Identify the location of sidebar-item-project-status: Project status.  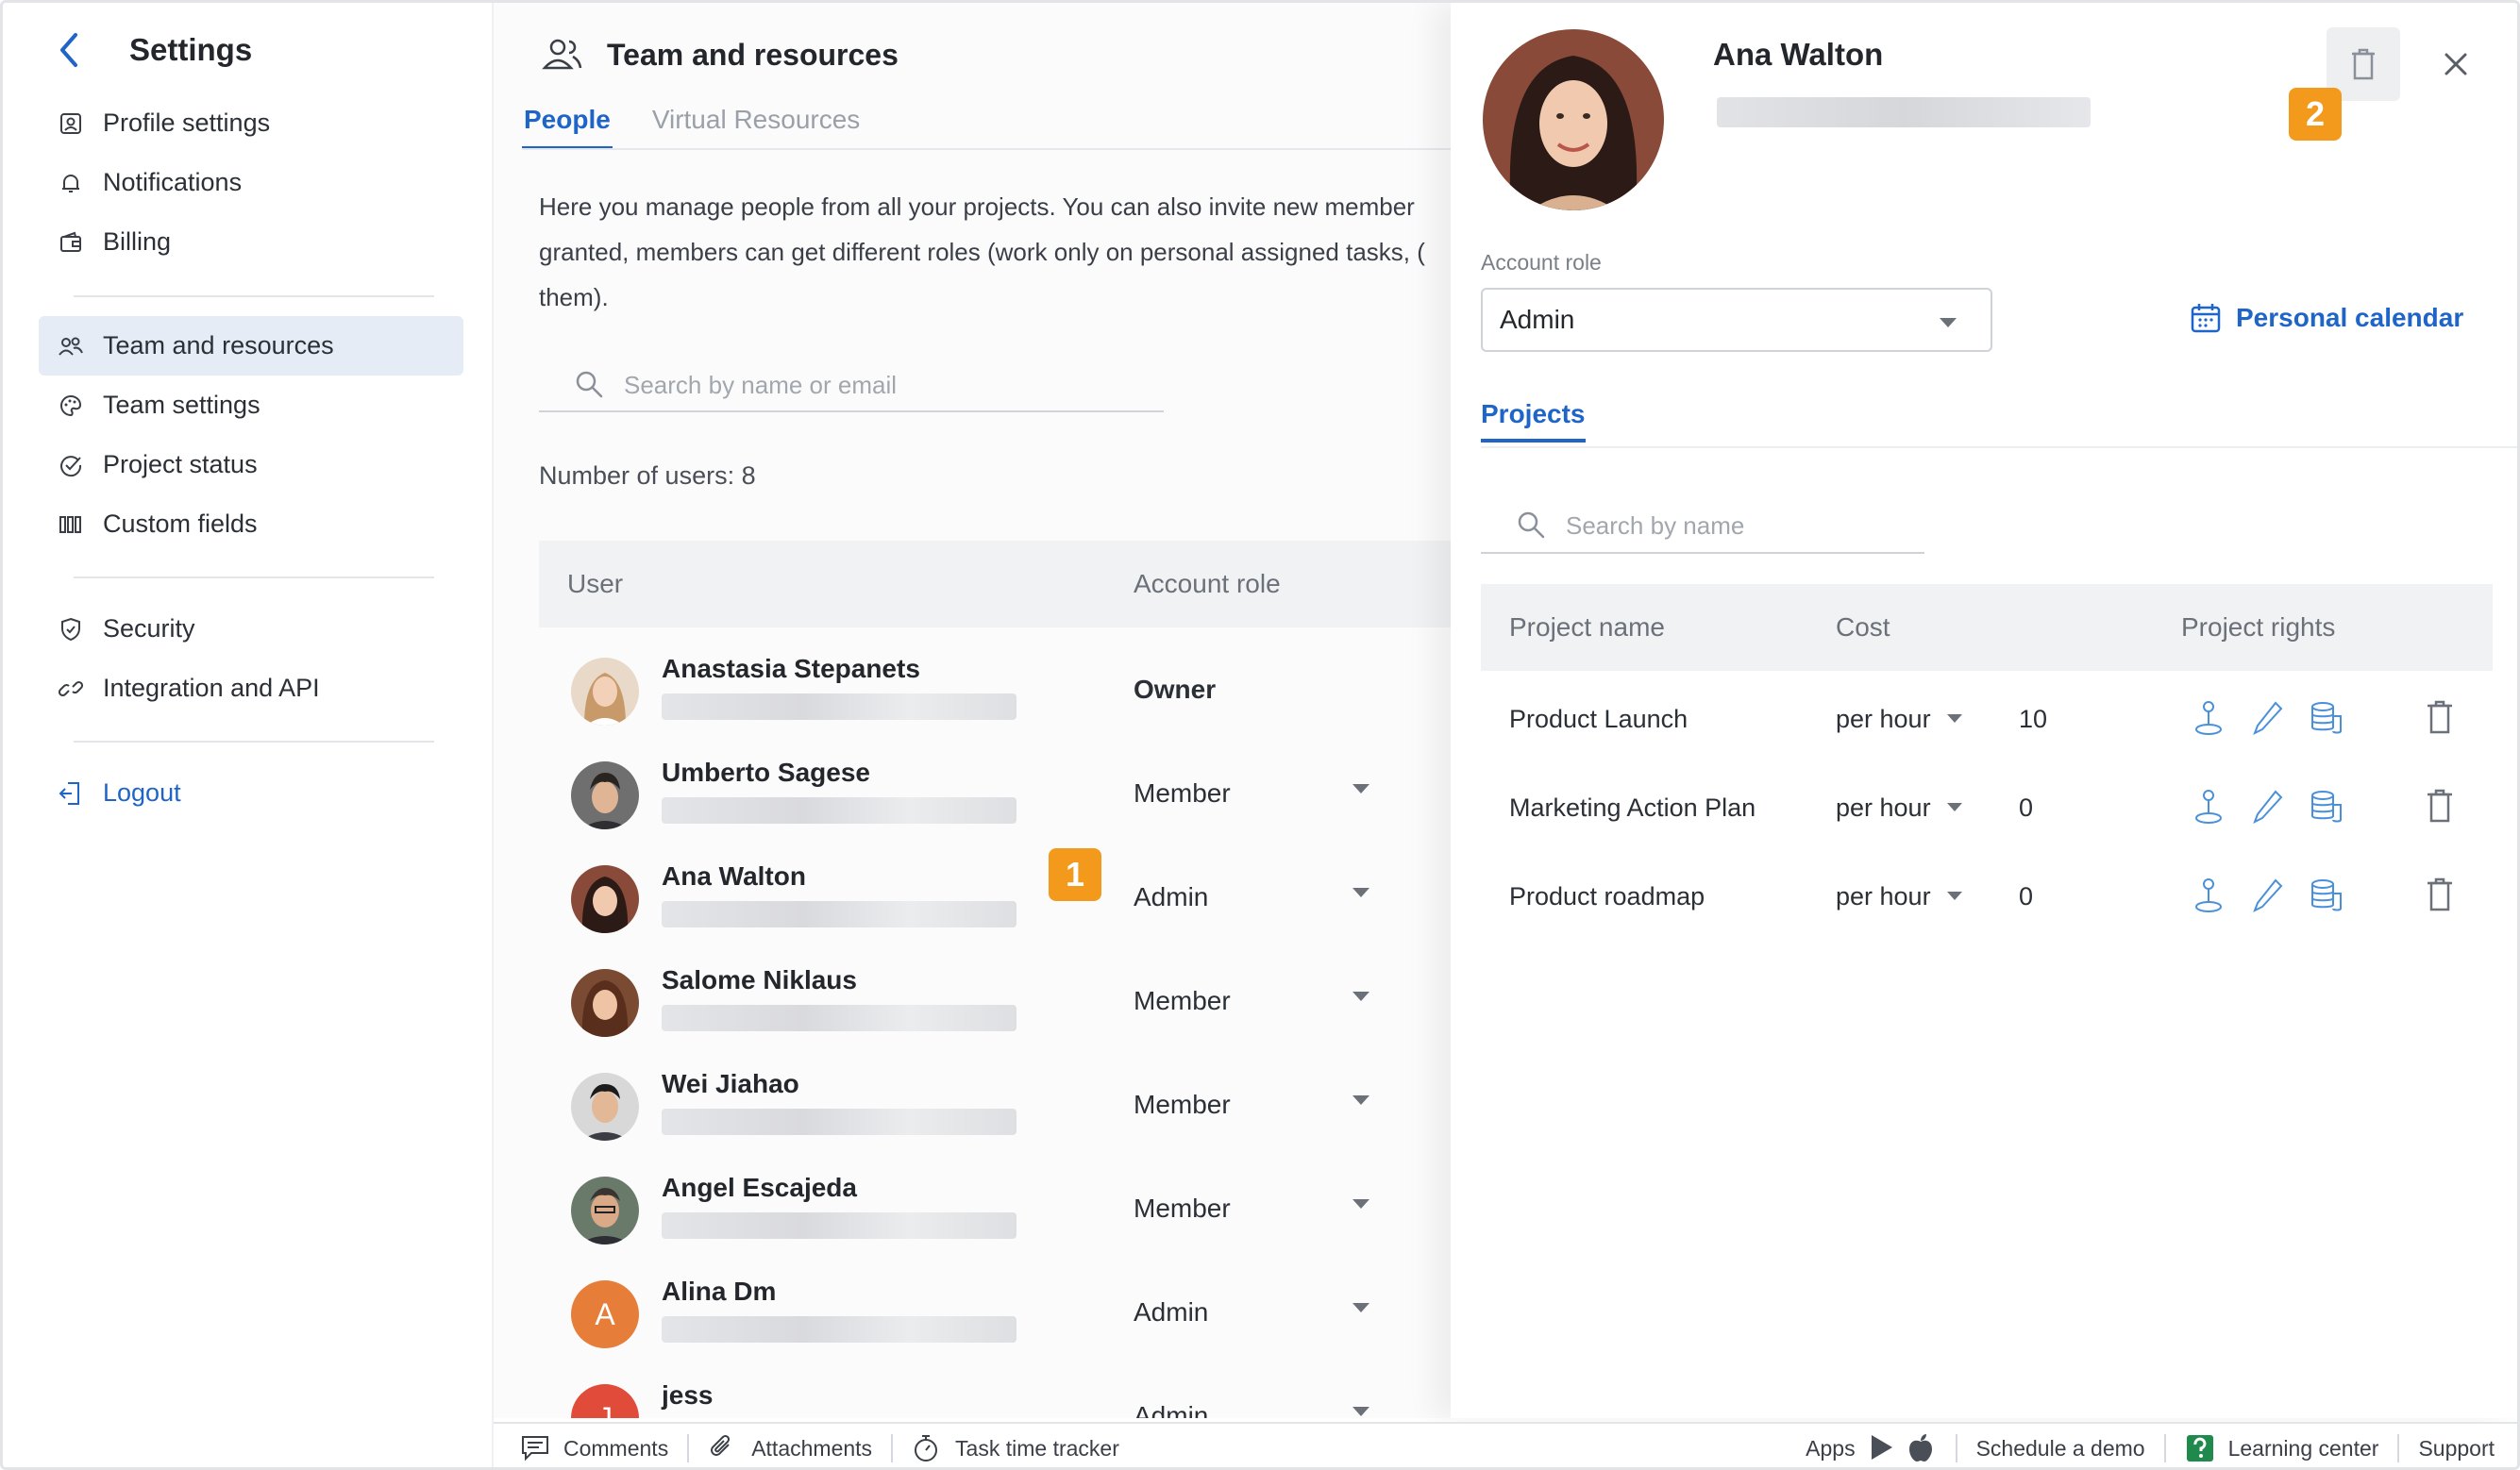
(251, 465).